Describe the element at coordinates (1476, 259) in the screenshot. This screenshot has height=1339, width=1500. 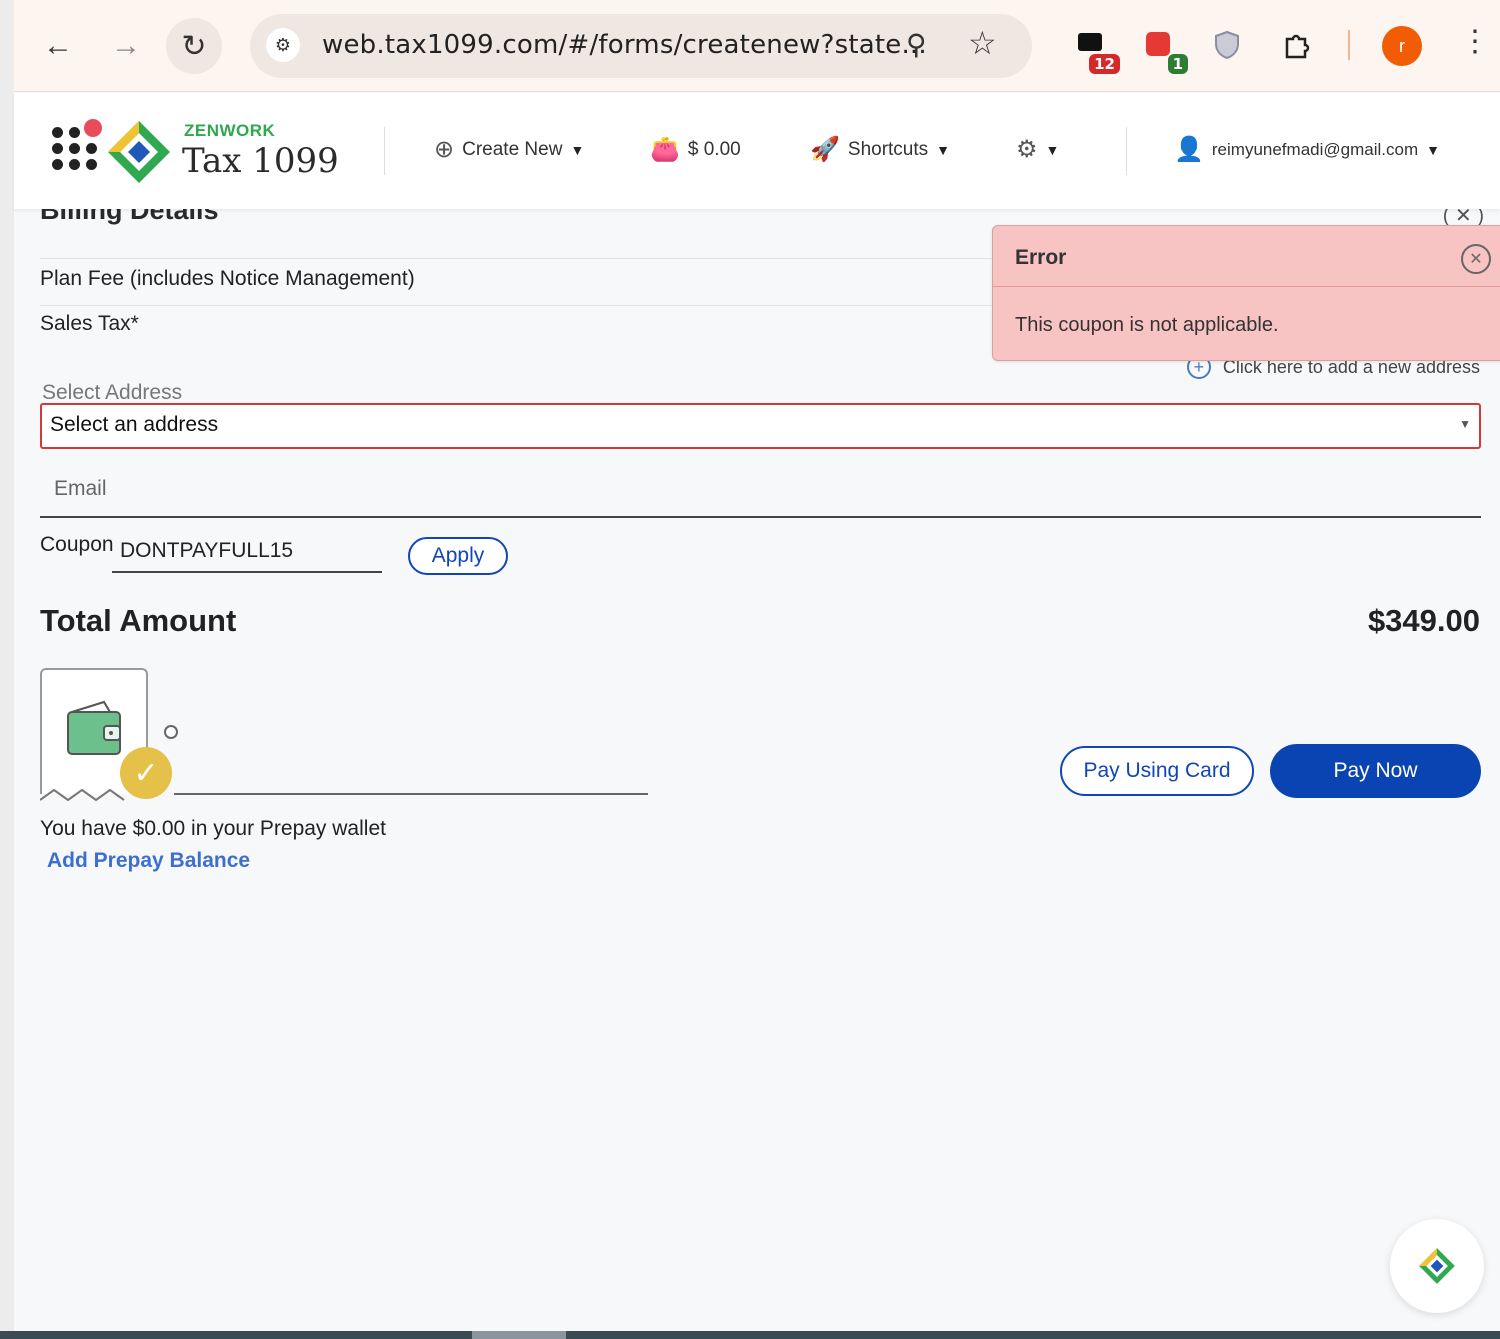
I see `close-icon: ✕` at that location.